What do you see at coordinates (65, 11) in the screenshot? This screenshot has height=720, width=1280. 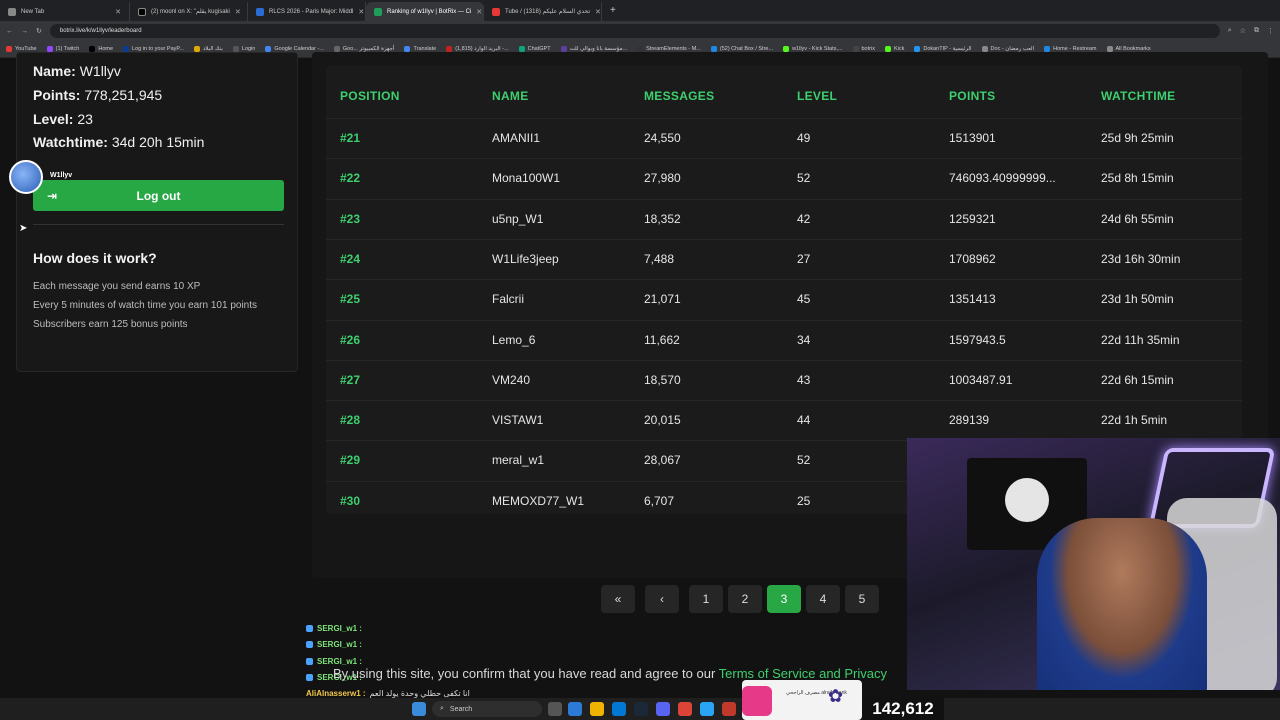 I see `browser-tab: New Tab ✕` at bounding box center [65, 11].